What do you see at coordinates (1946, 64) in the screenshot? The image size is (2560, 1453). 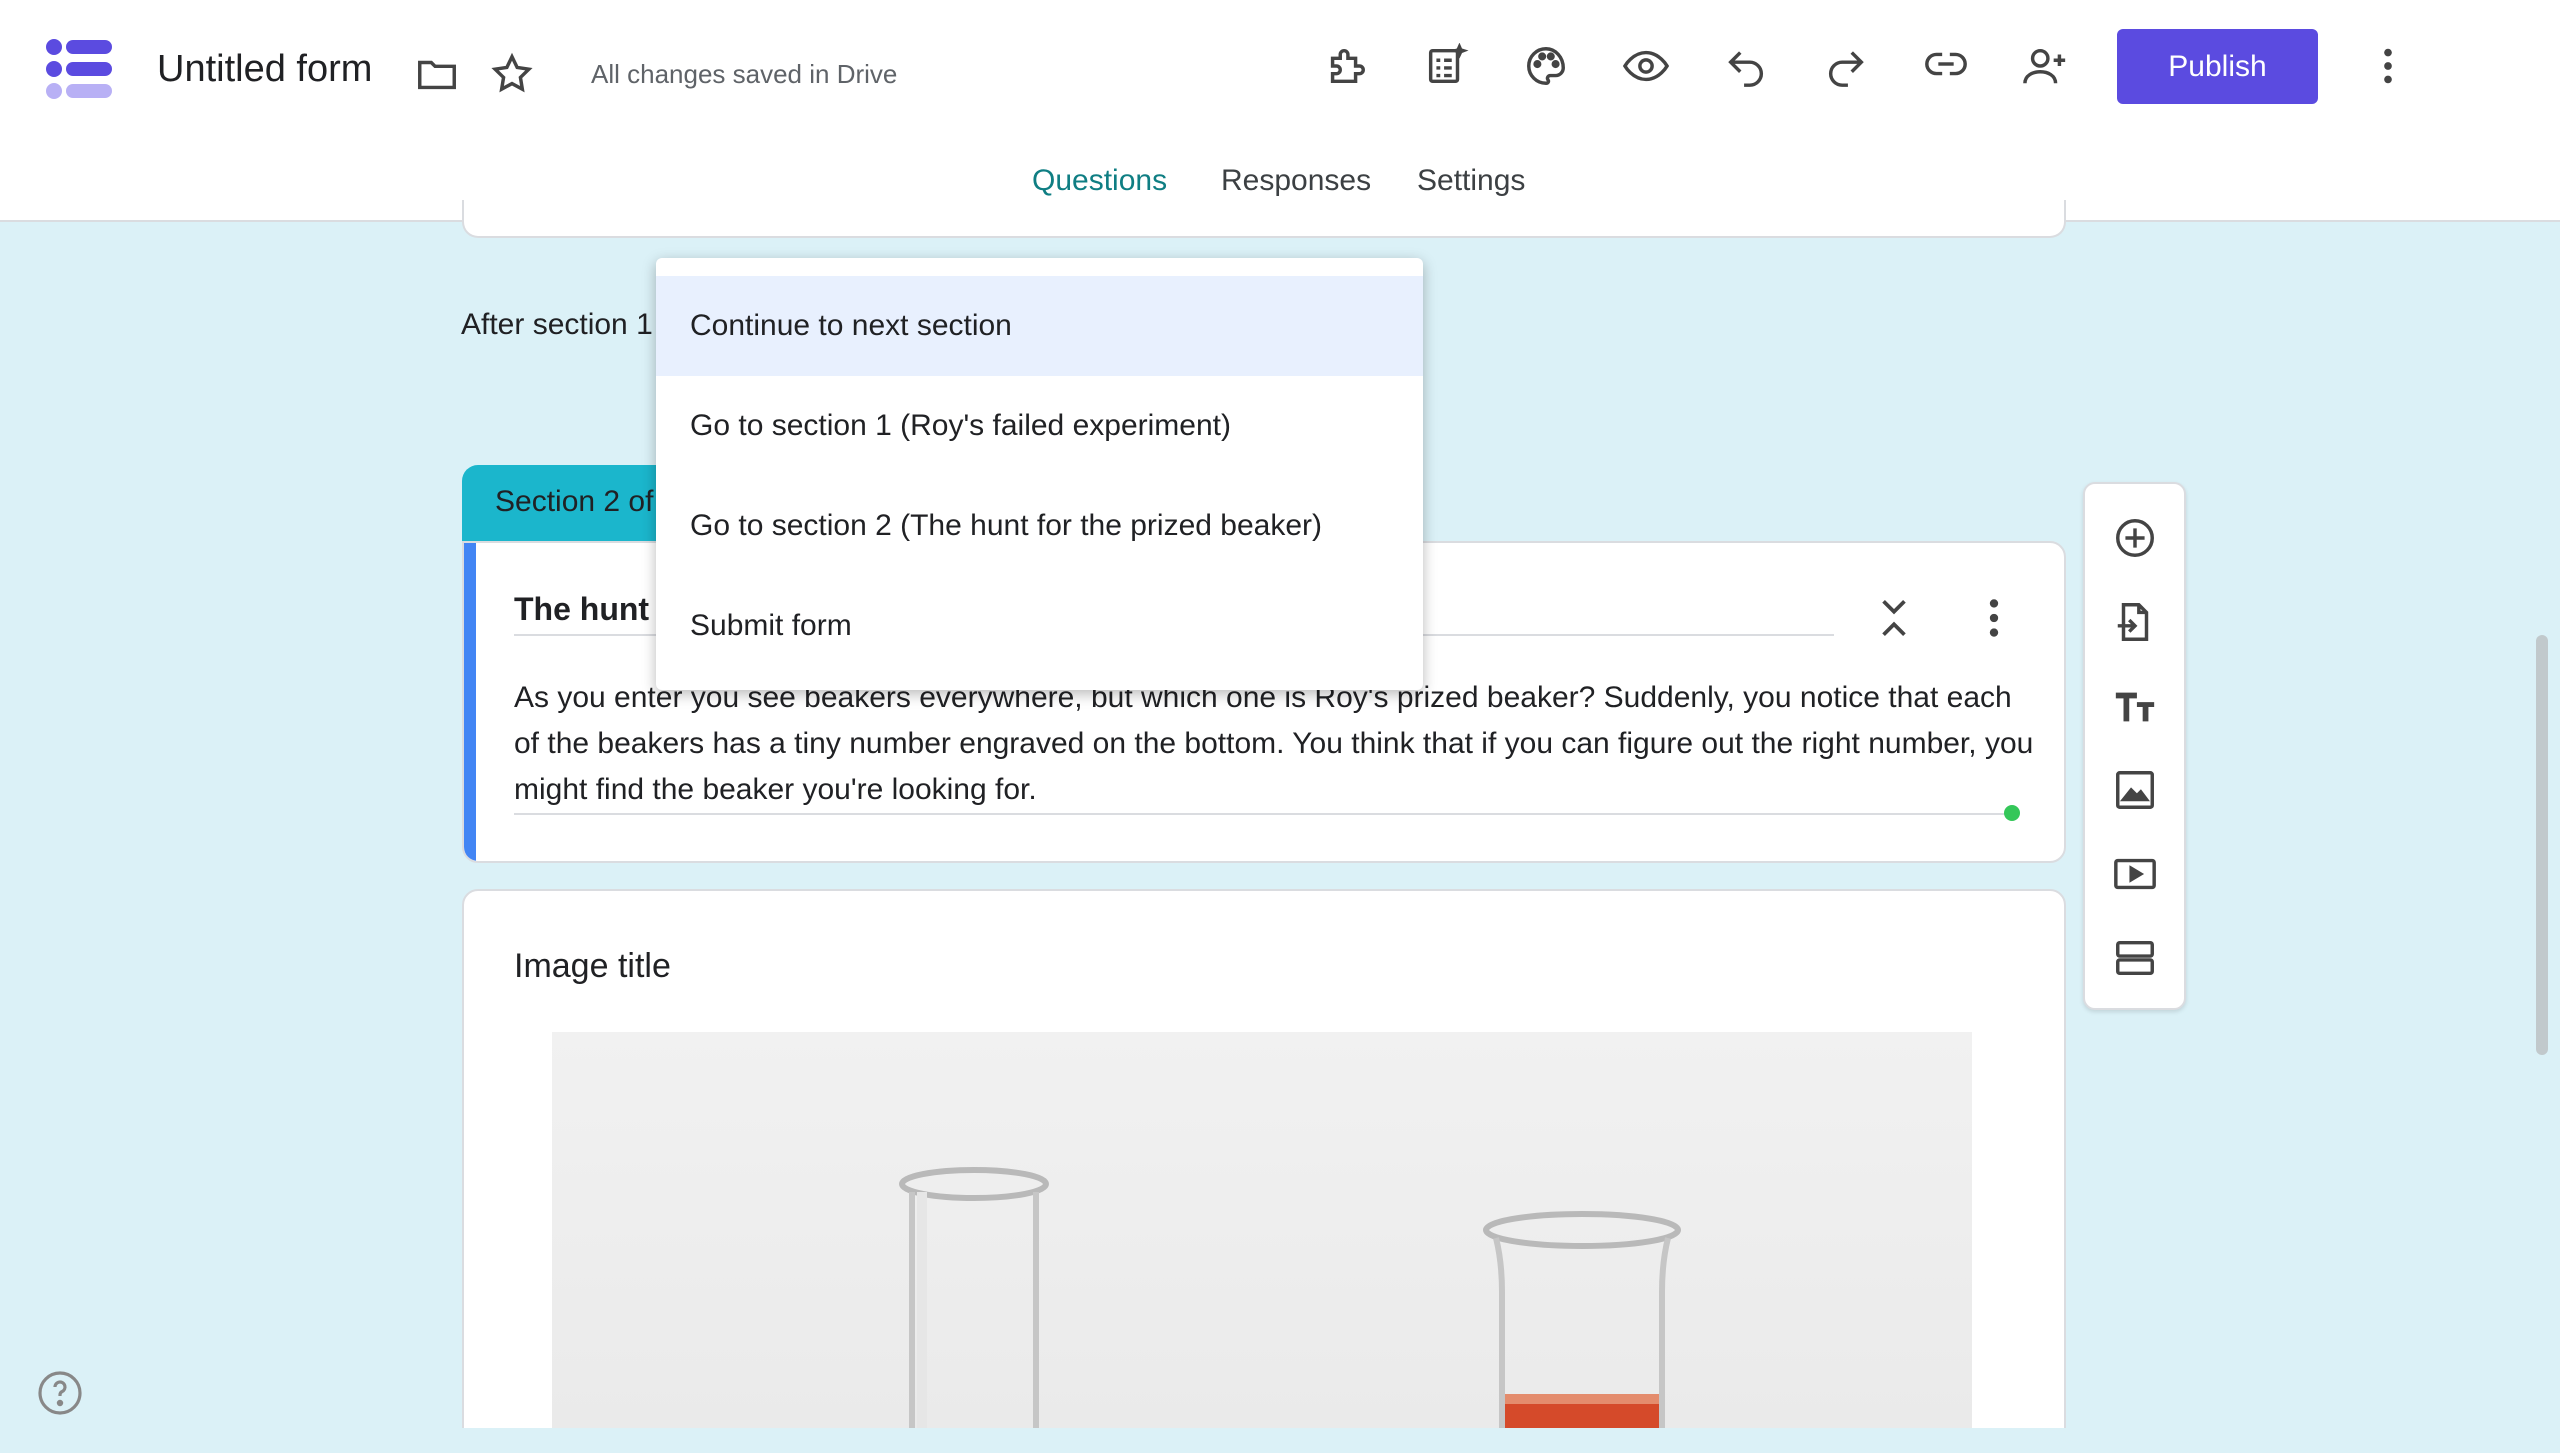 I see `link-icon` at bounding box center [1946, 64].